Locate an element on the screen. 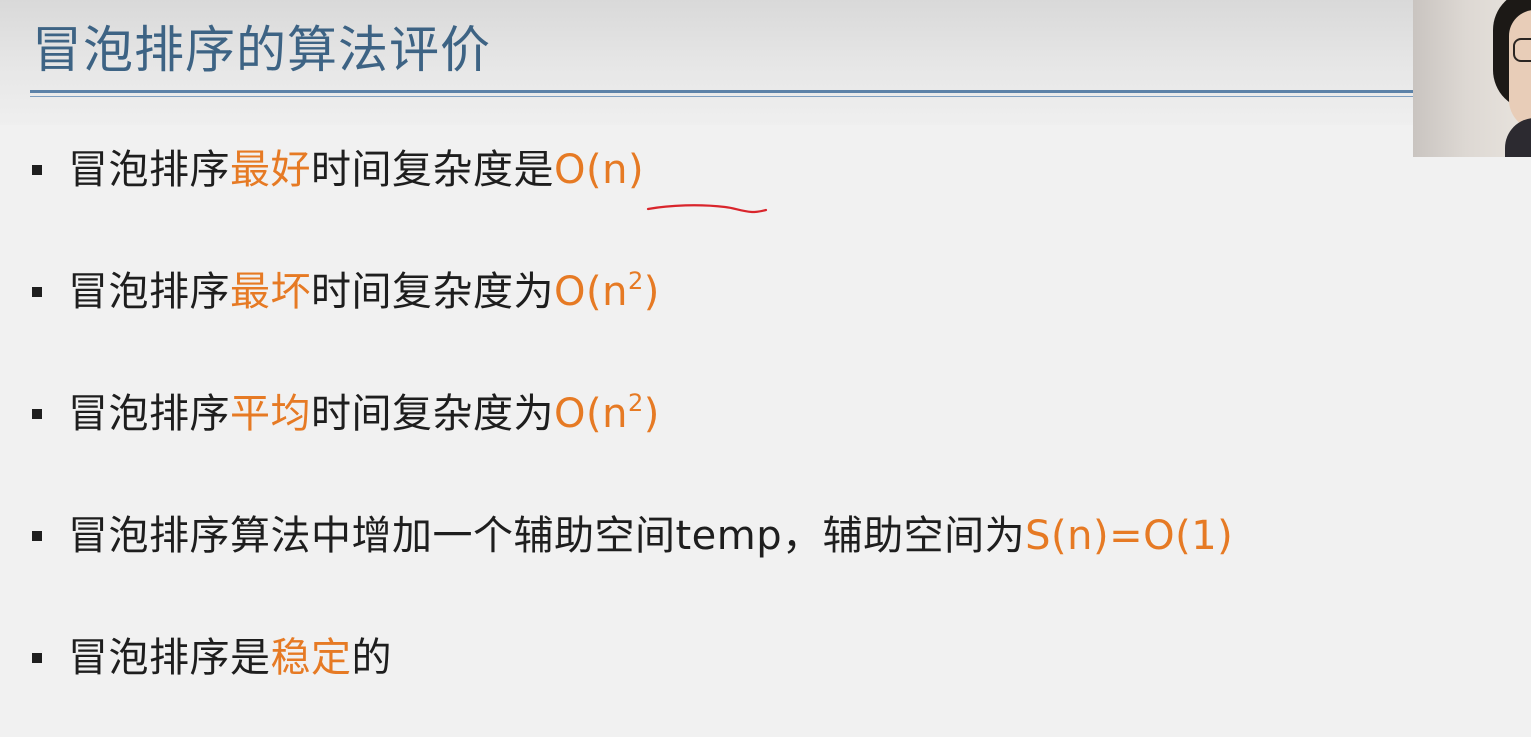 This screenshot has height=737, width=1531. bullet-text: 冒泡排序最坏时间复杂度为O(n2) is located at coordinates (364, 292).